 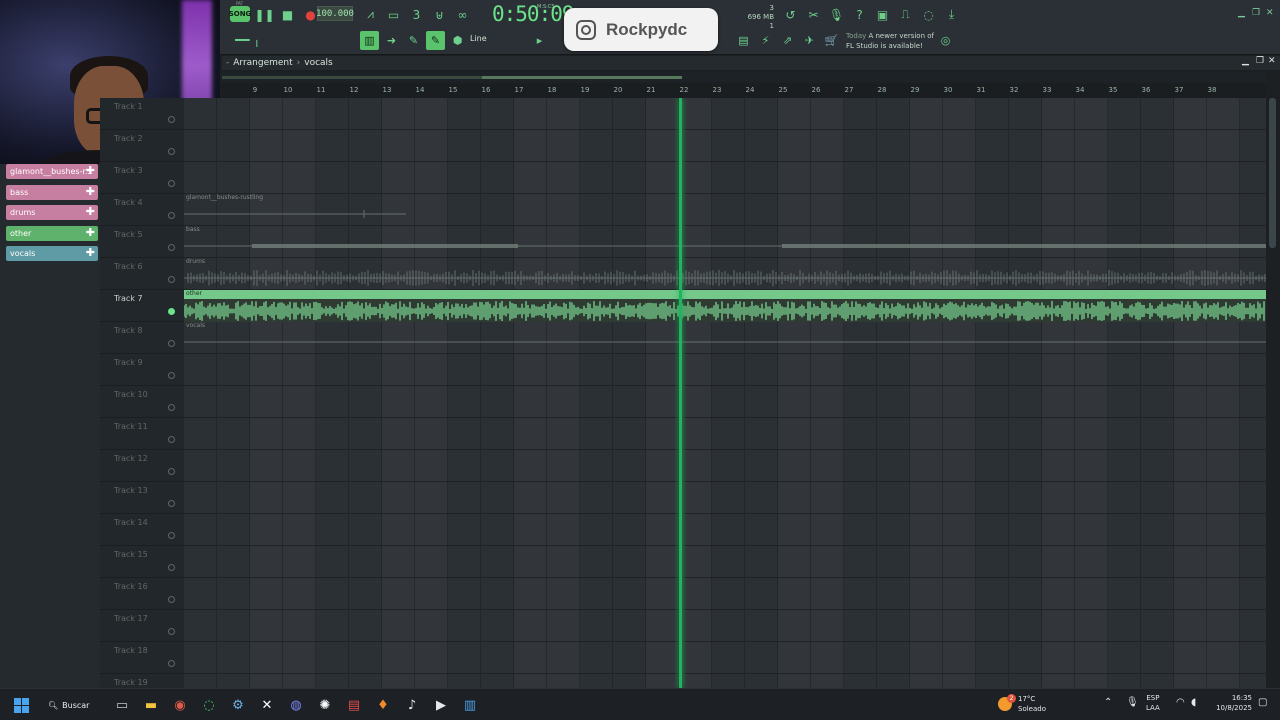 I want to click on track-header: Track 3, so click(x=142, y=178).